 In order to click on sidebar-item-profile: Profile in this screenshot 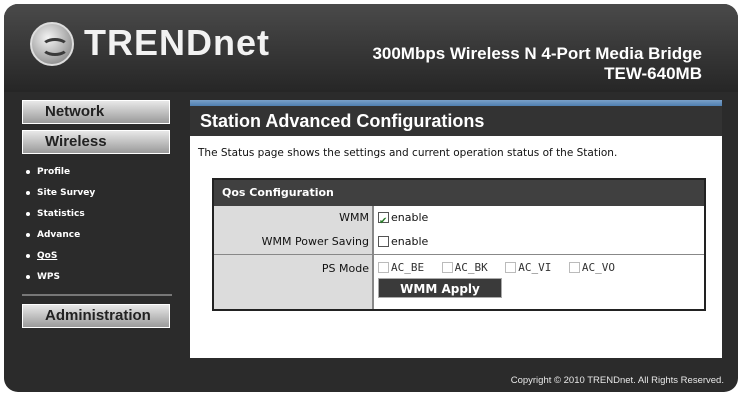, I will do `click(98, 172)`.